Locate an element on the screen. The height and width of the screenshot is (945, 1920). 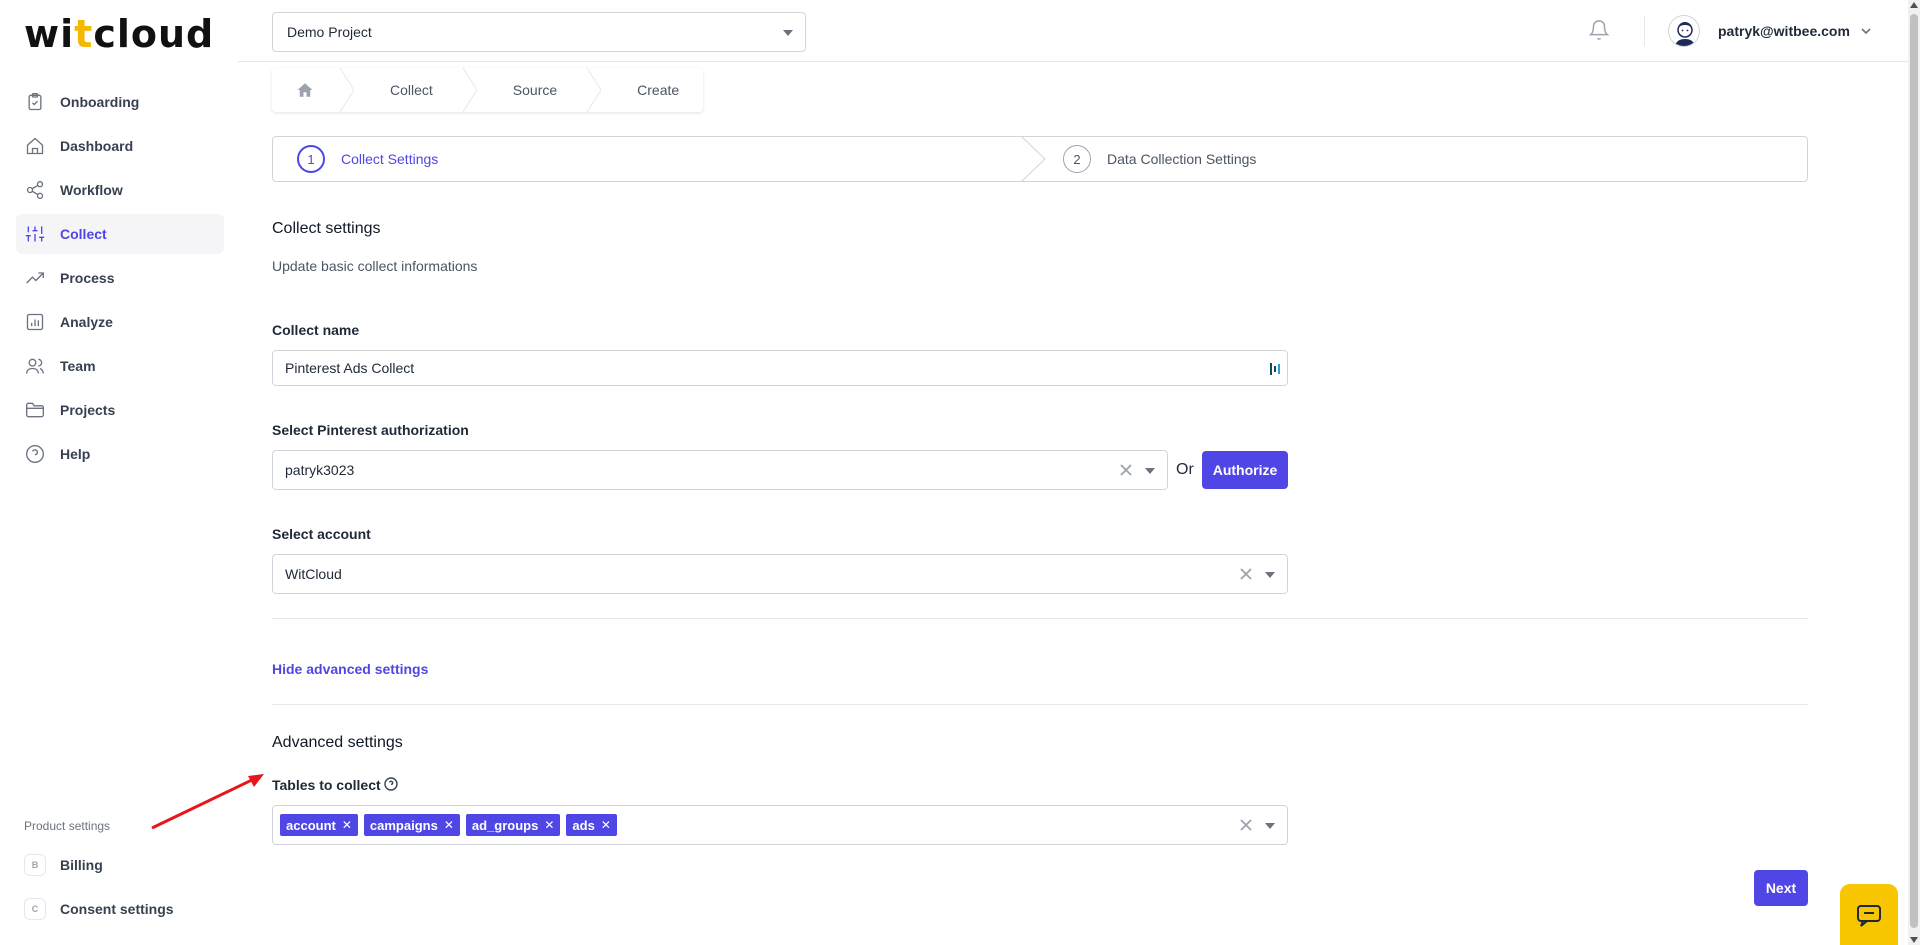
tag-label: account is located at coordinates (311, 825).